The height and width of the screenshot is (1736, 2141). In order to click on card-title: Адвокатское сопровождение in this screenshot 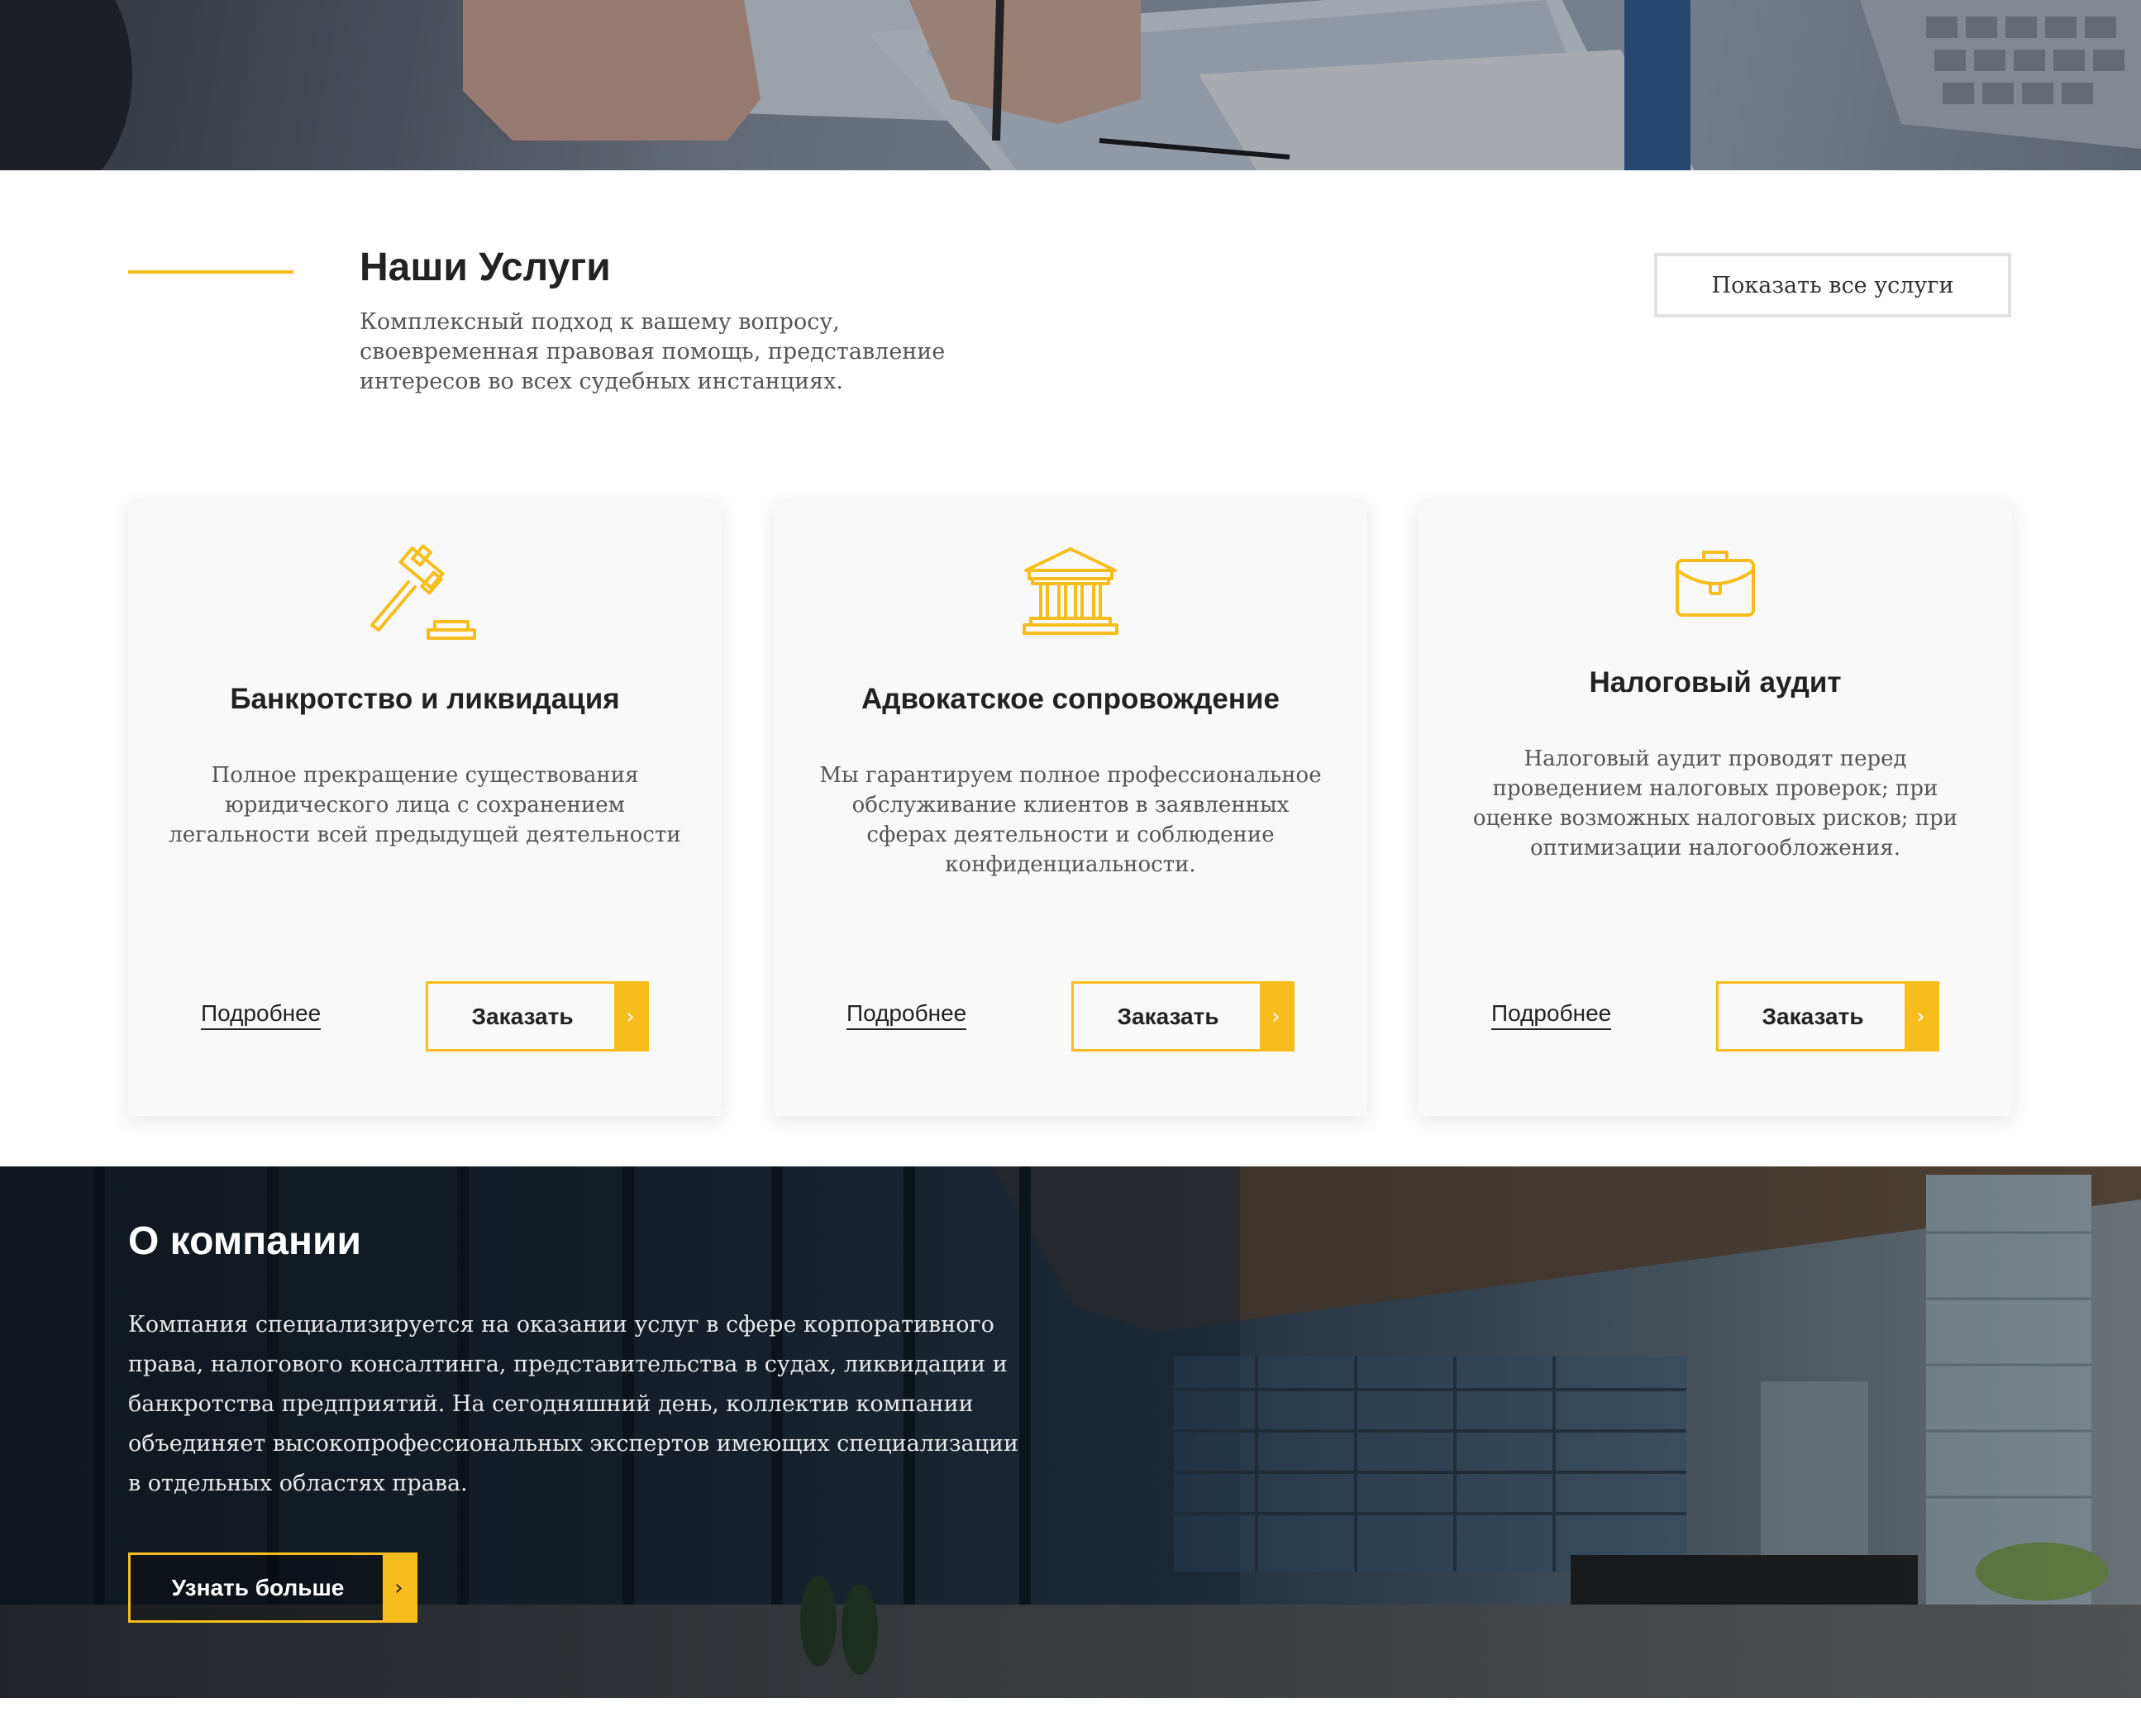, I will do `click(1070, 699)`.